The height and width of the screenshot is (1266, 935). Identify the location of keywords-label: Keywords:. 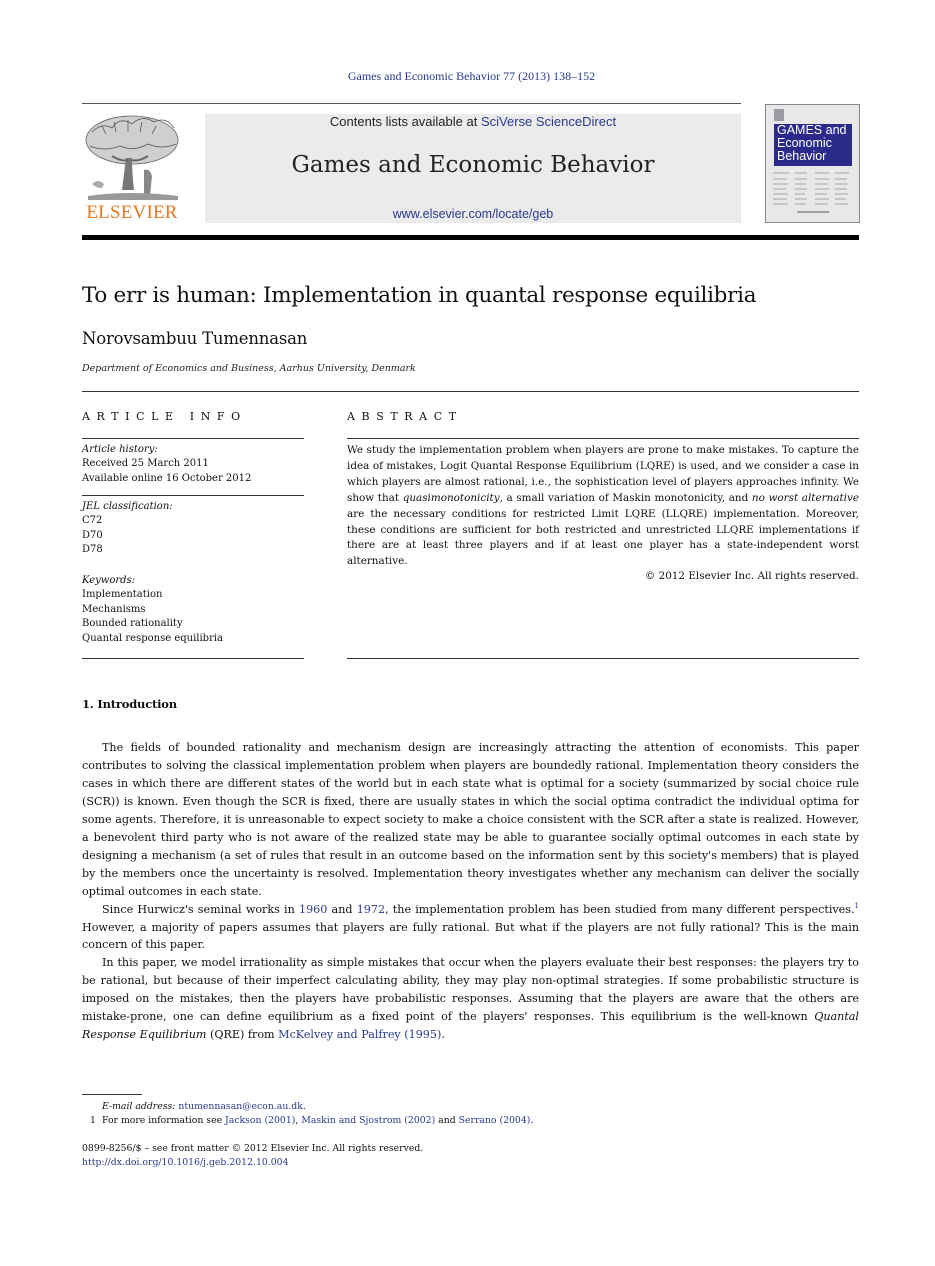
(109, 580).